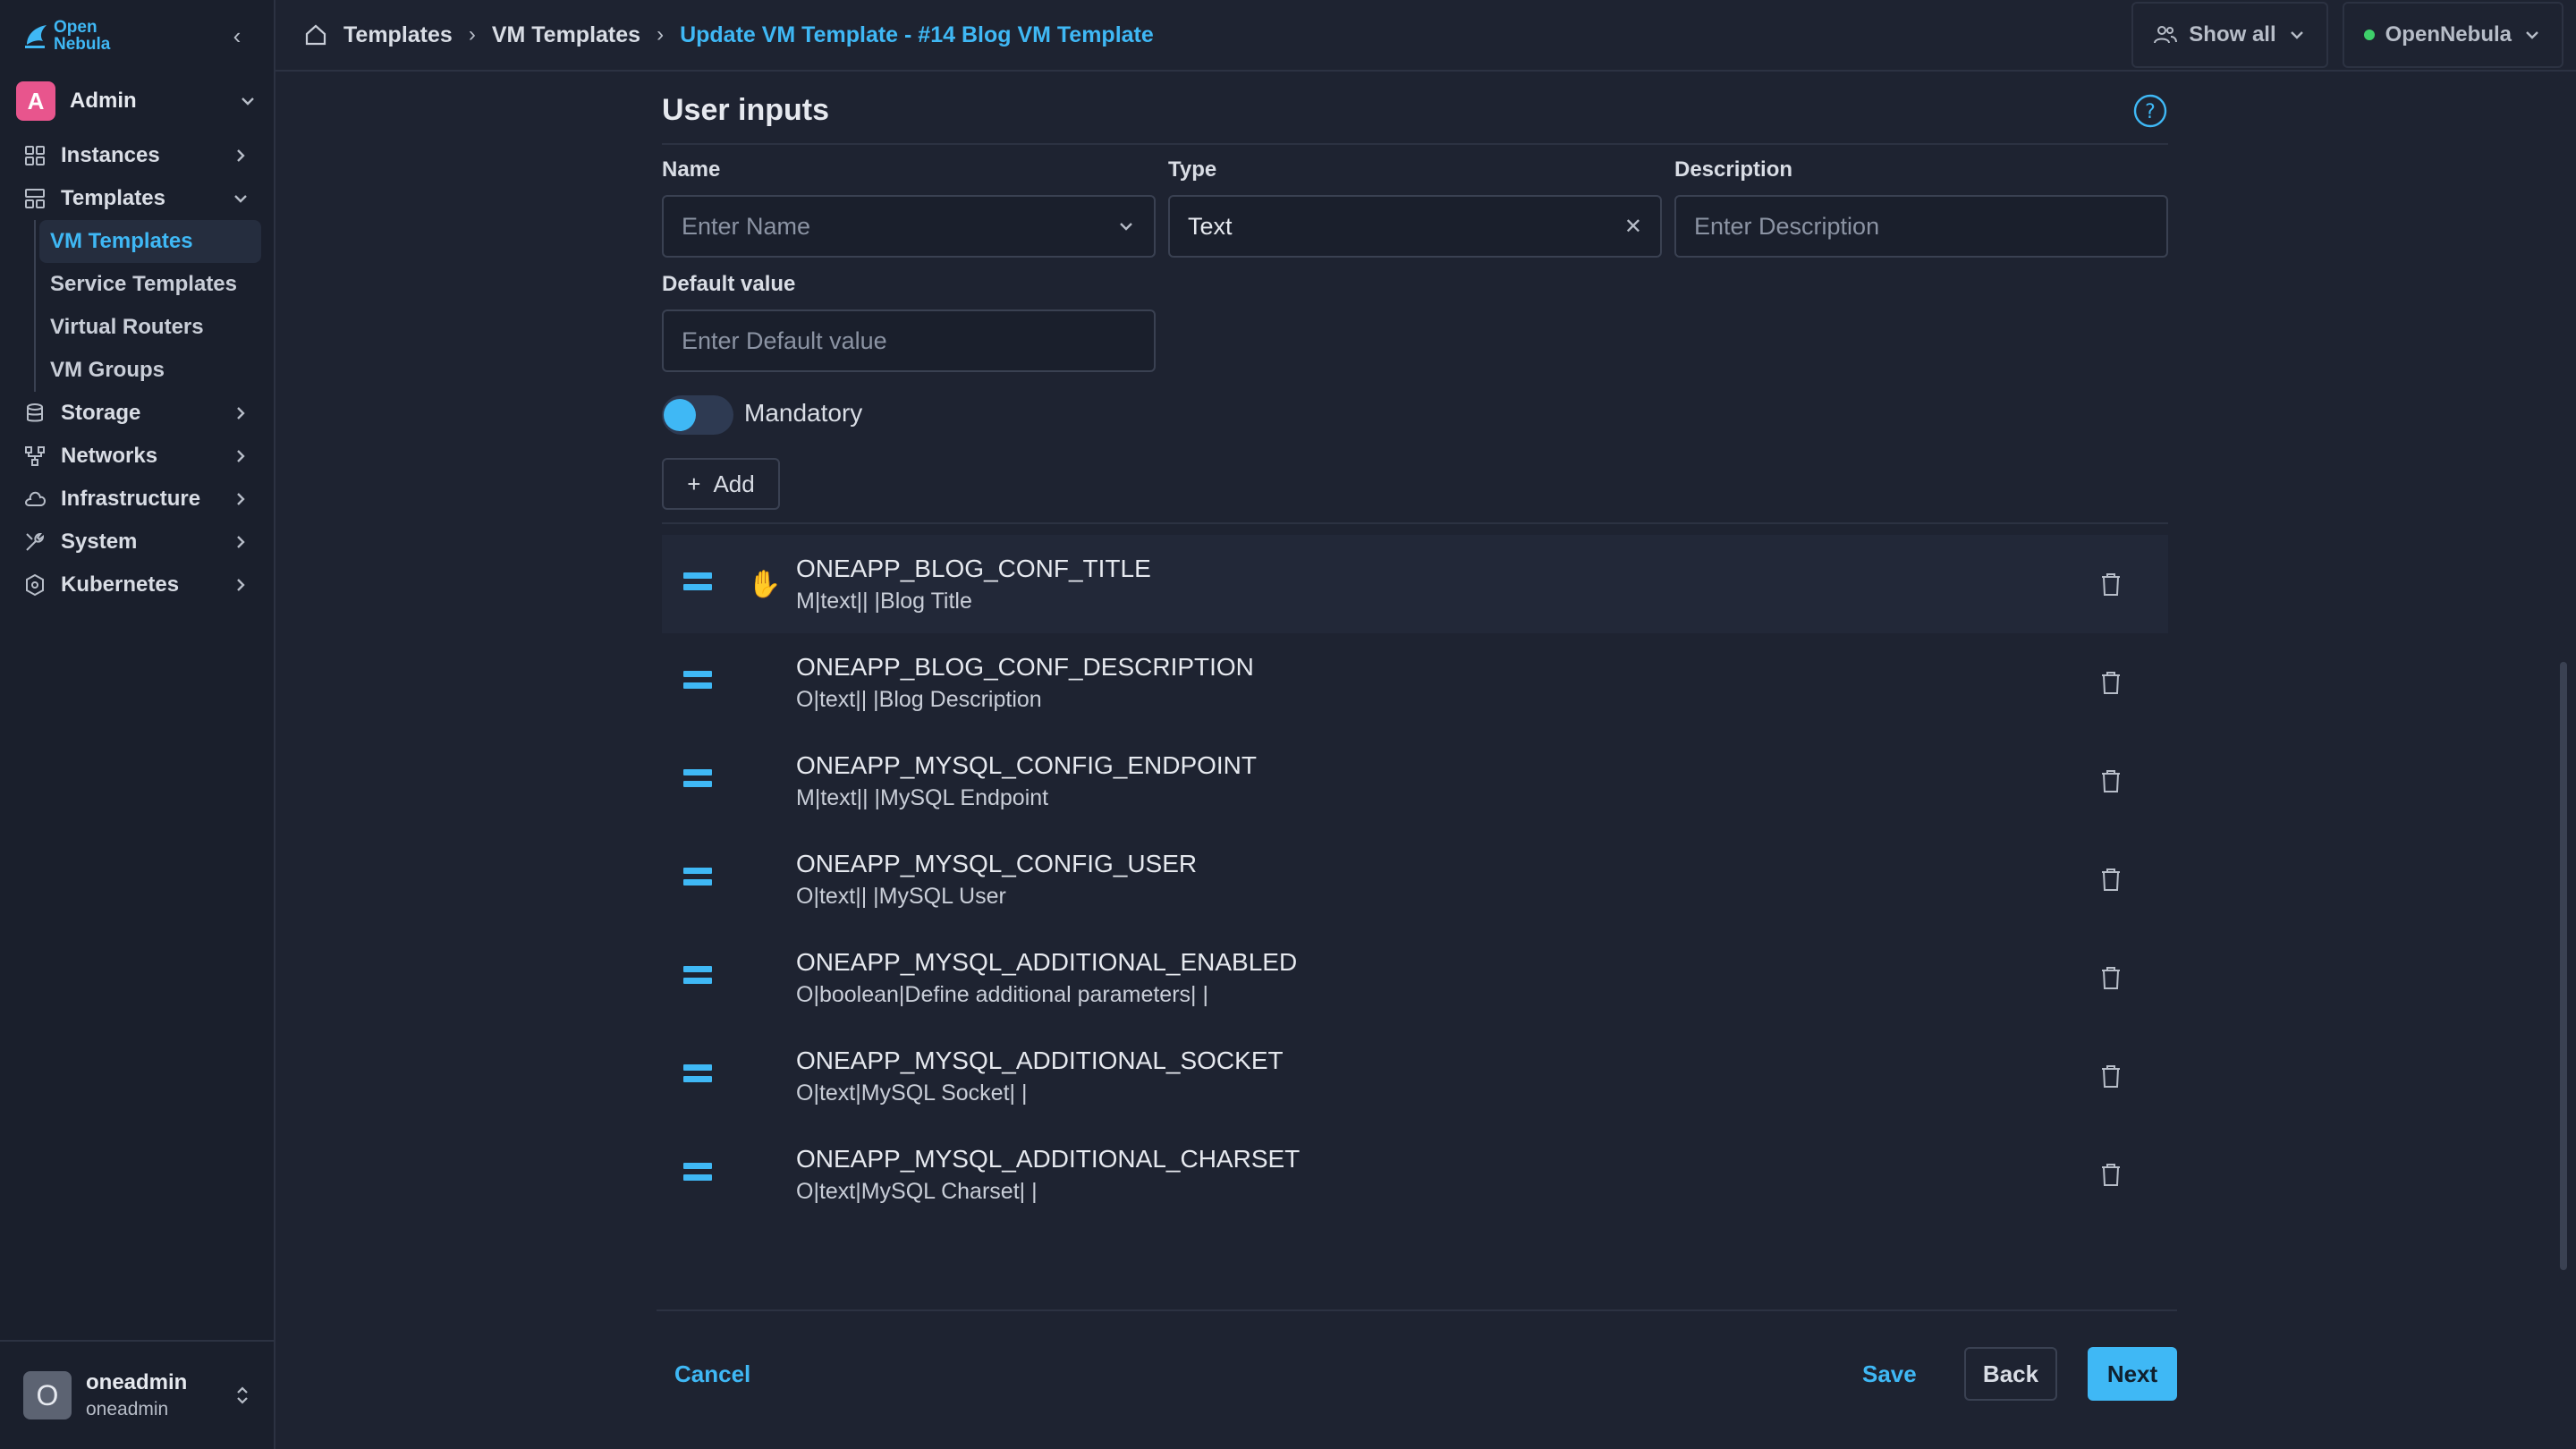 This screenshot has width=2576, height=1449. Describe the element at coordinates (101, 413) in the screenshot. I see `sidebar-item-label: Storage` at that location.